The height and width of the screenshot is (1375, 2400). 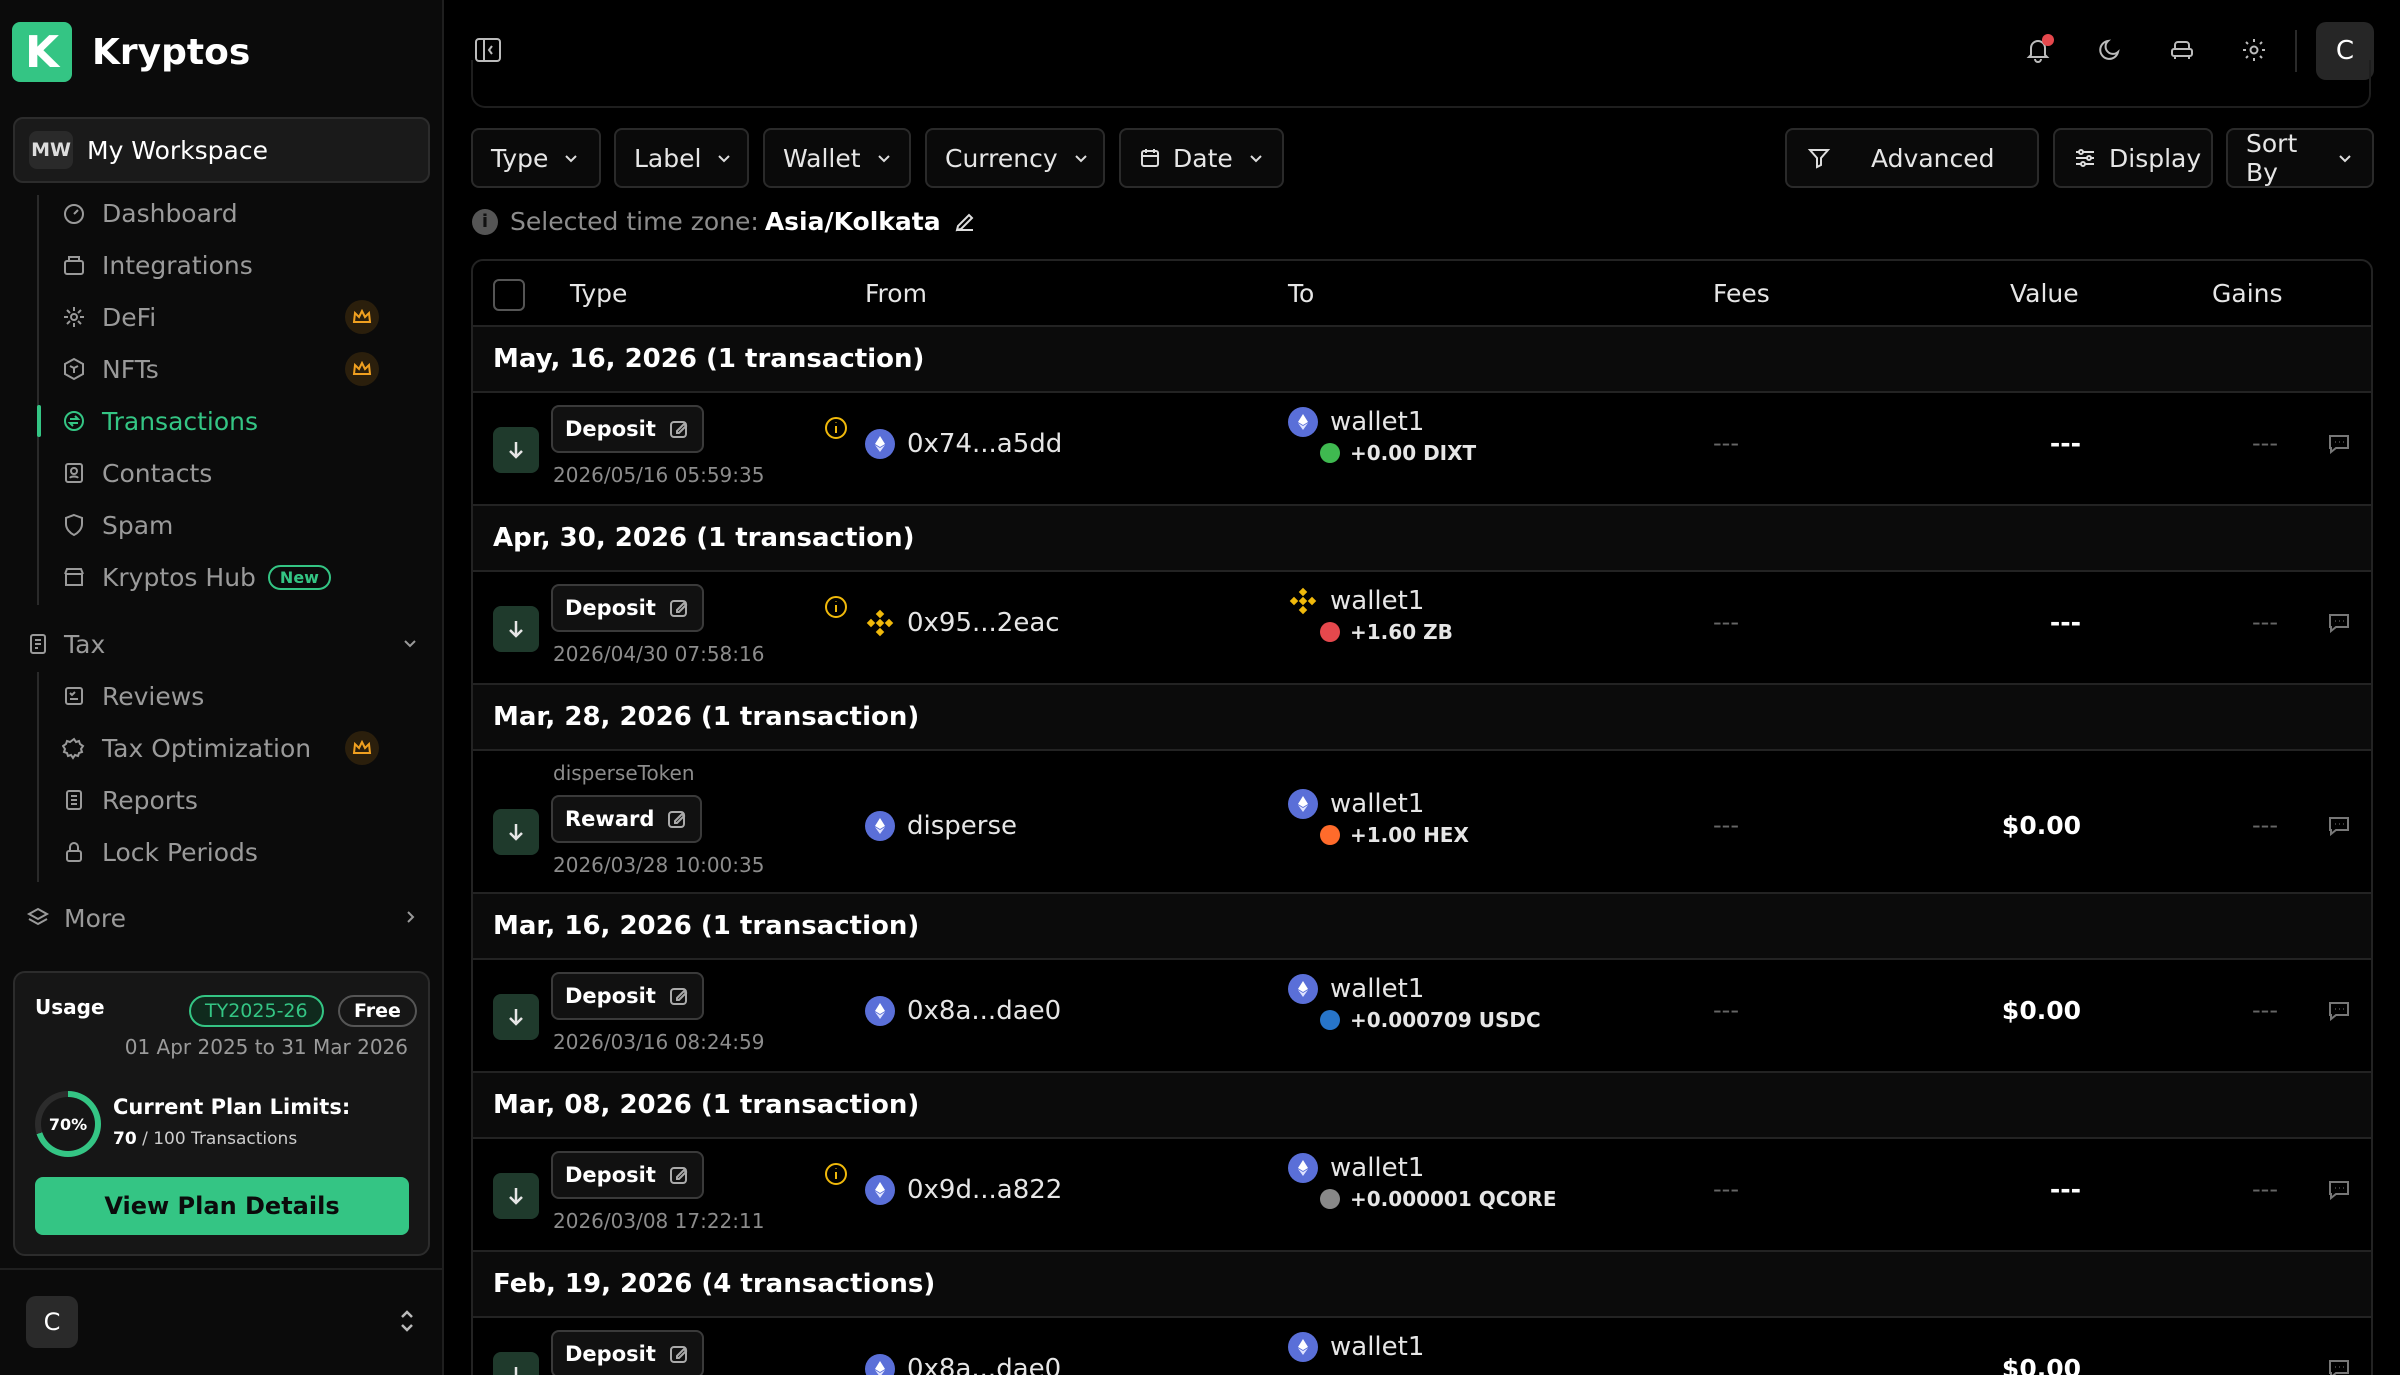 I want to click on header-value: Value, so click(x=2044, y=293).